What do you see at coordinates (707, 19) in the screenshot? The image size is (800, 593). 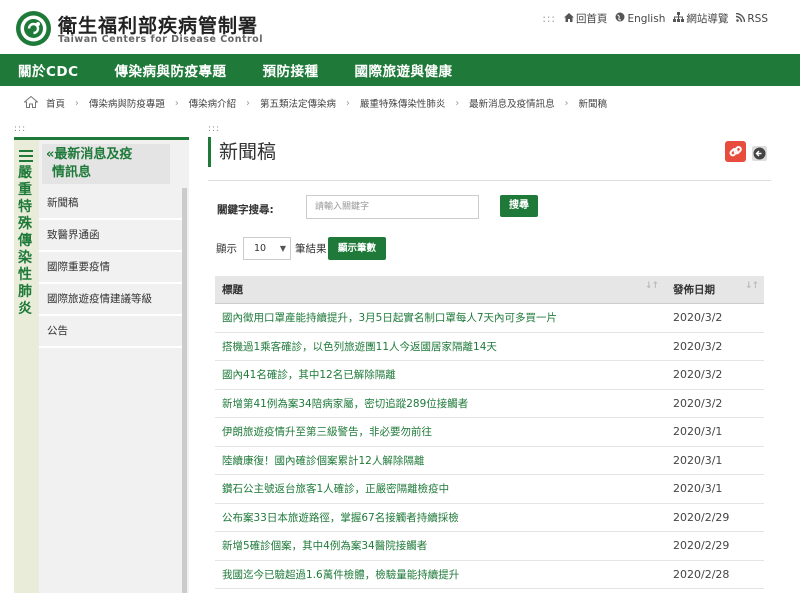 I see `sitemap-link-label: 網站導覽` at bounding box center [707, 19].